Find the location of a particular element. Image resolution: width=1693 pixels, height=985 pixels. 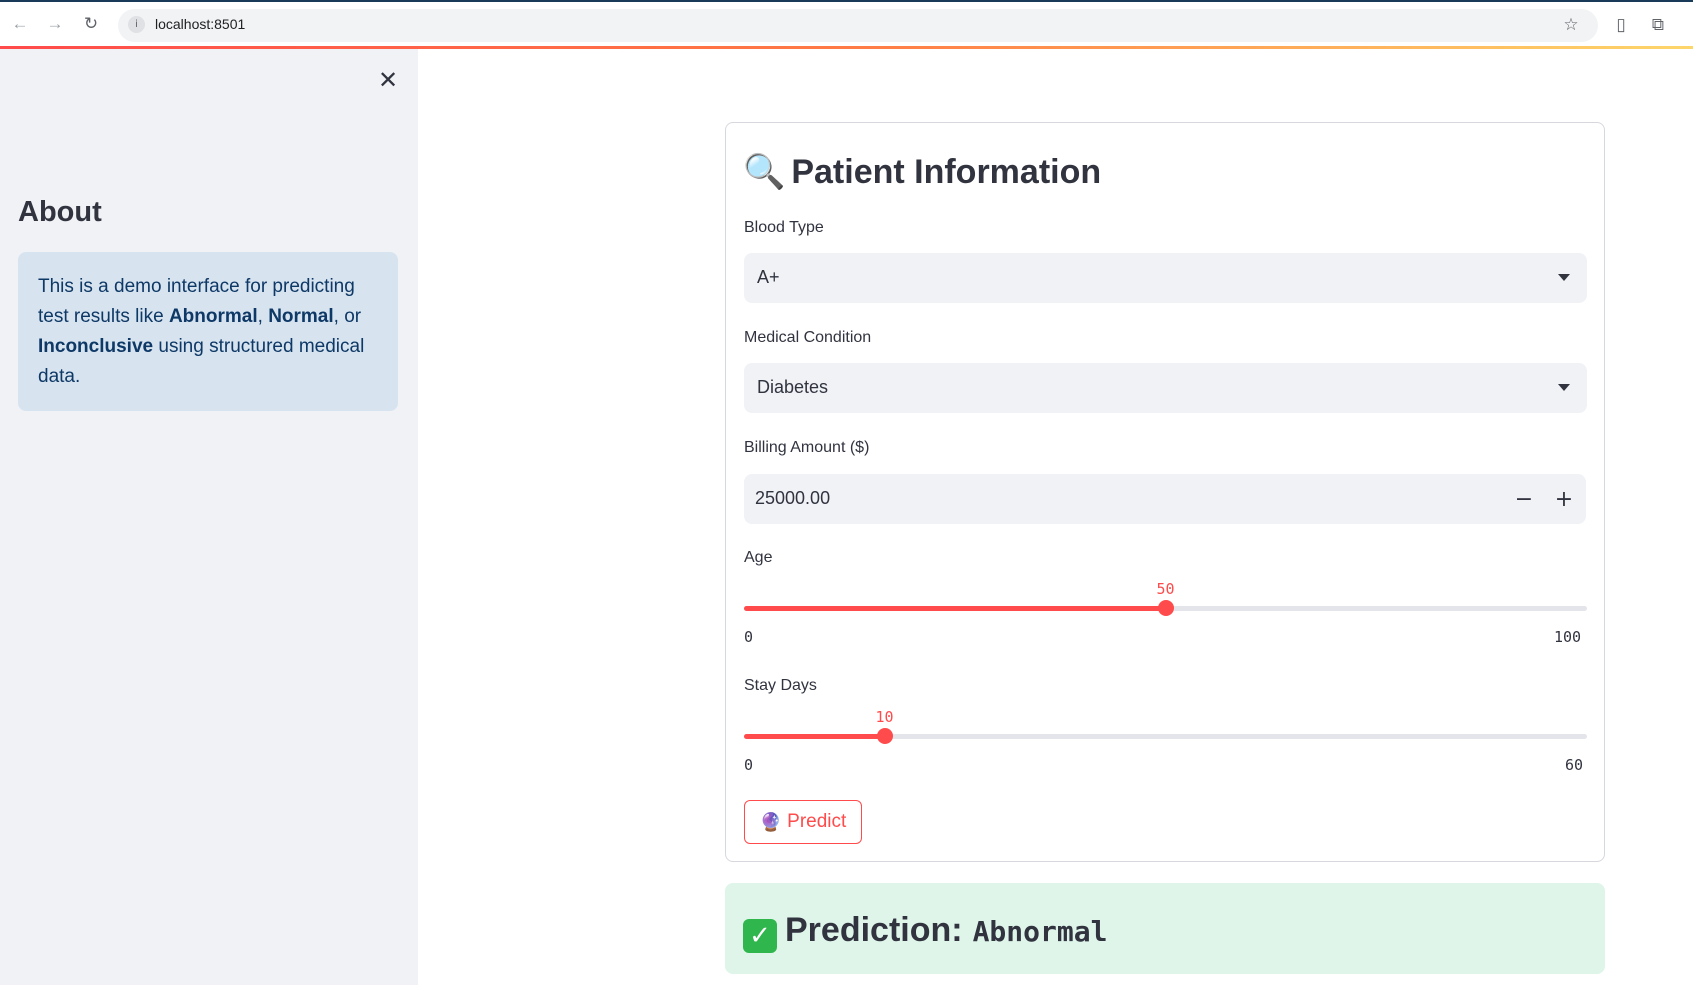

extensions-icon: ⧉ is located at coordinates (1658, 25).